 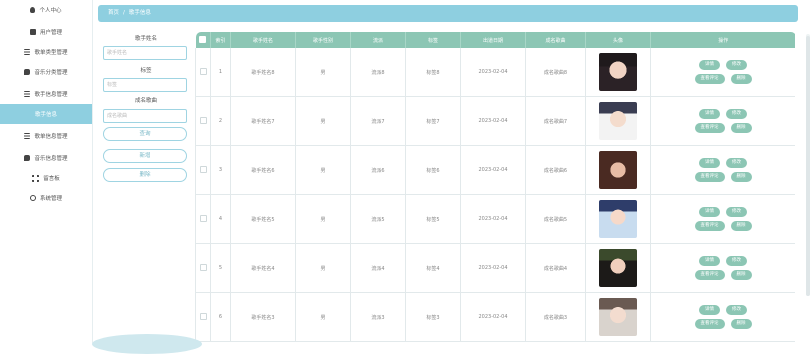 I want to click on sidebar-item-singer-management: 歌手信息管理, so click(x=46, y=94).